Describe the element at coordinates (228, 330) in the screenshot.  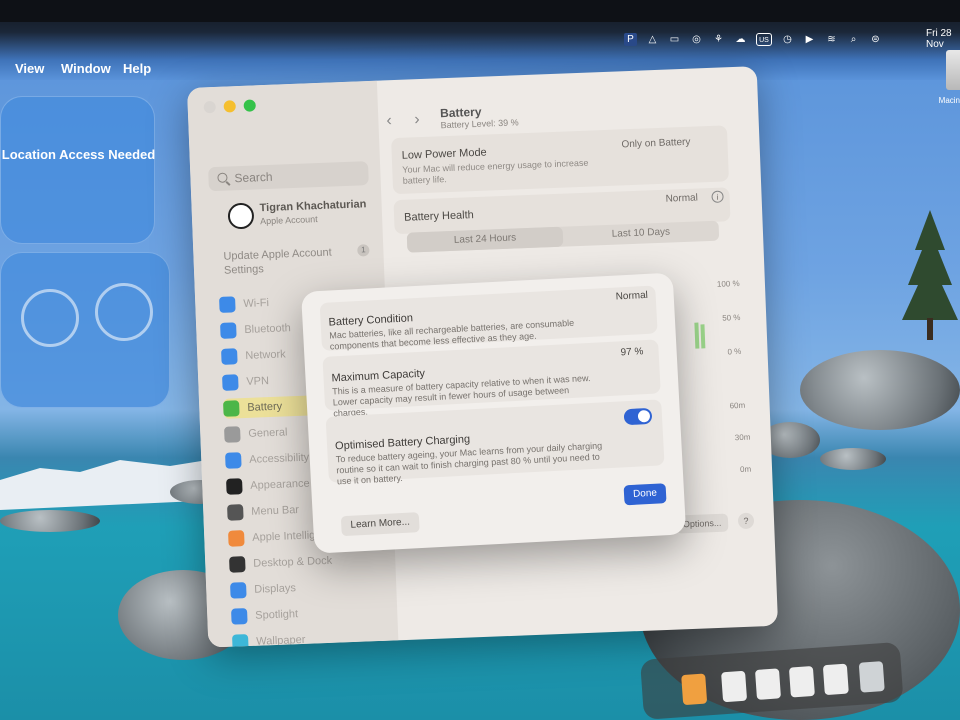
I see `bluetooth-icon` at that location.